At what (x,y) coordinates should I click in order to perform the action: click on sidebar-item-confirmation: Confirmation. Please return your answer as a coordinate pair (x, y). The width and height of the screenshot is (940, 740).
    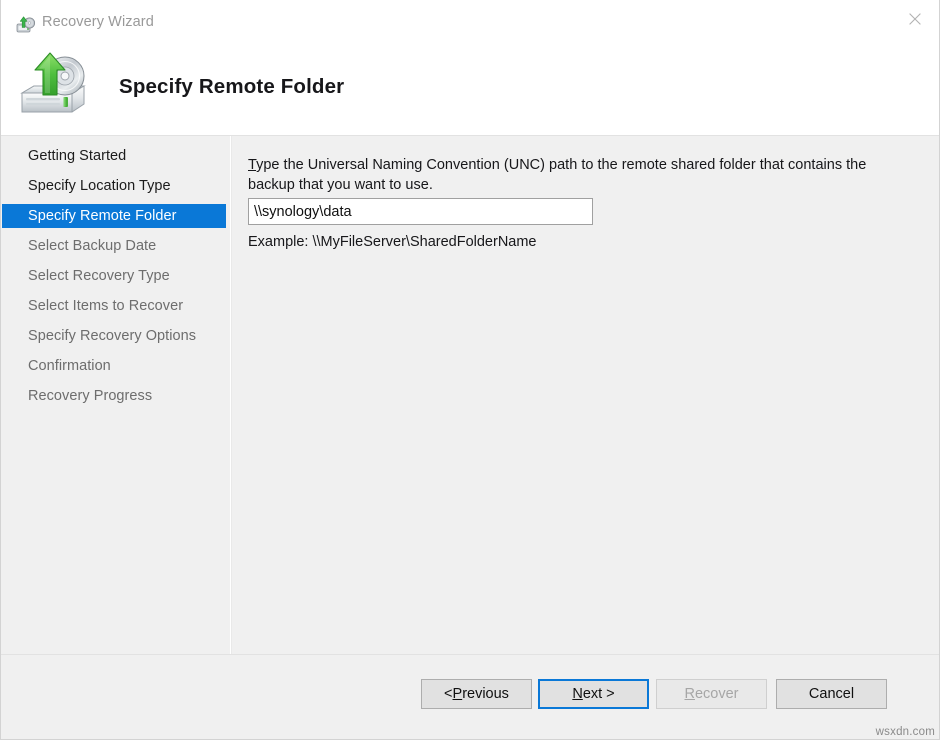
    Looking at the image, I should click on (114, 366).